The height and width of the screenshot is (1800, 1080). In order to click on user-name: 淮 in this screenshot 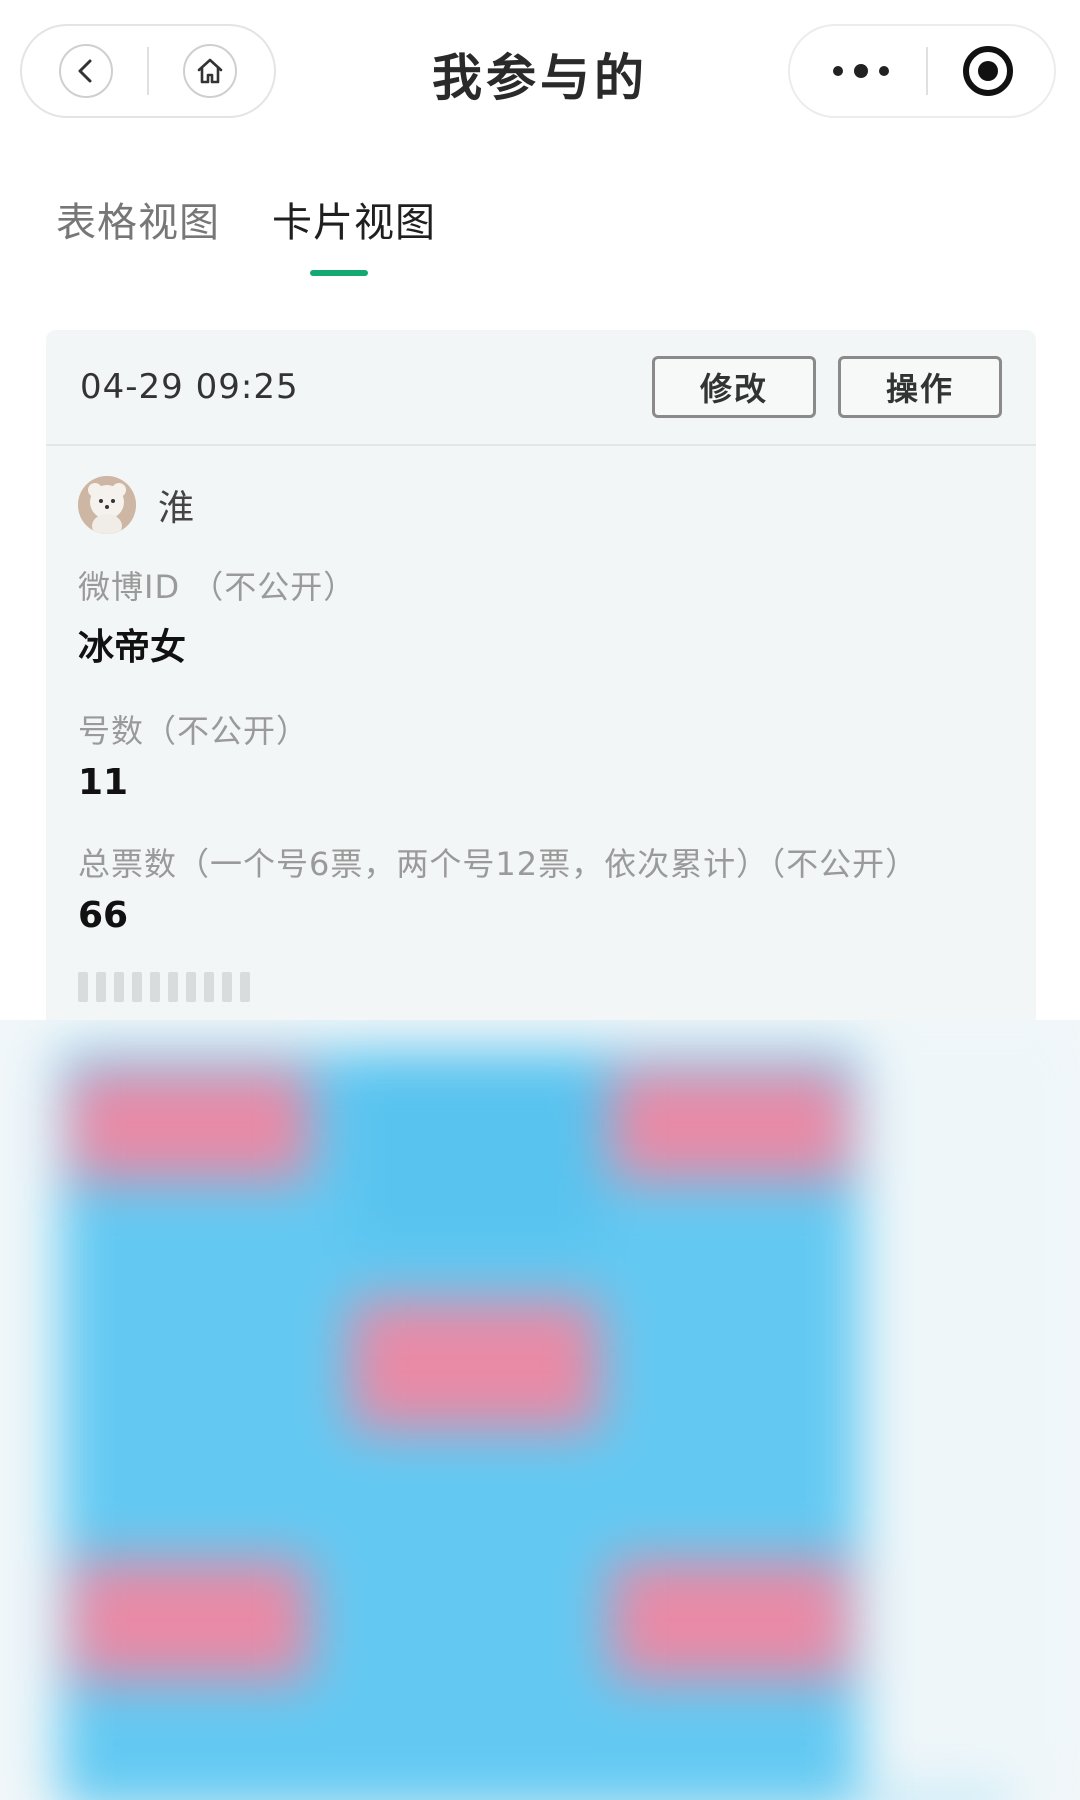, I will do `click(176, 508)`.